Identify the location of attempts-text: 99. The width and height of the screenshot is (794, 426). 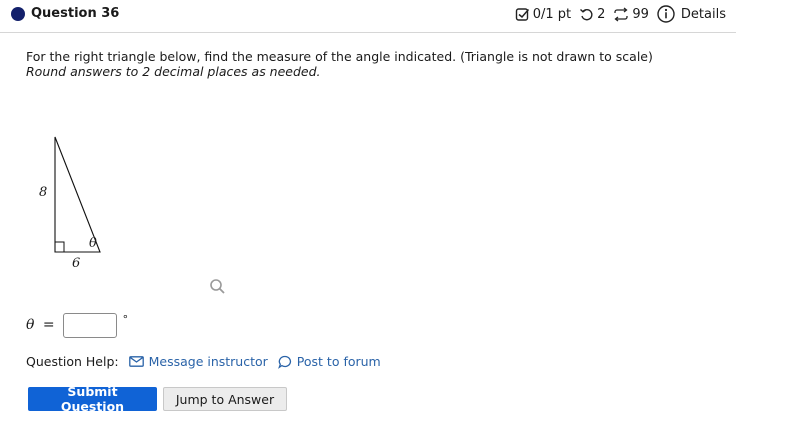
(640, 14).